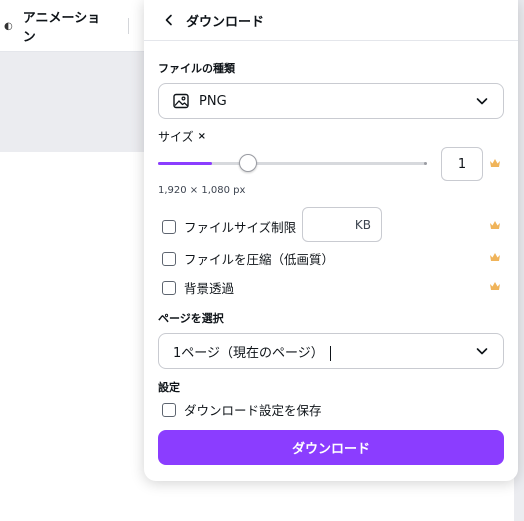 The image size is (524, 521). What do you see at coordinates (240, 227) in the screenshot?
I see `limit-file-size-label: ファイルサイズ制限` at bounding box center [240, 227].